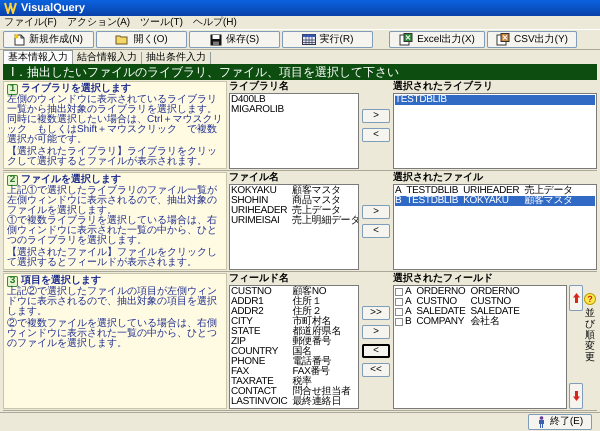  What do you see at coordinates (234, 39) in the screenshot?
I see `toolbar-button: 保存(S)` at bounding box center [234, 39].